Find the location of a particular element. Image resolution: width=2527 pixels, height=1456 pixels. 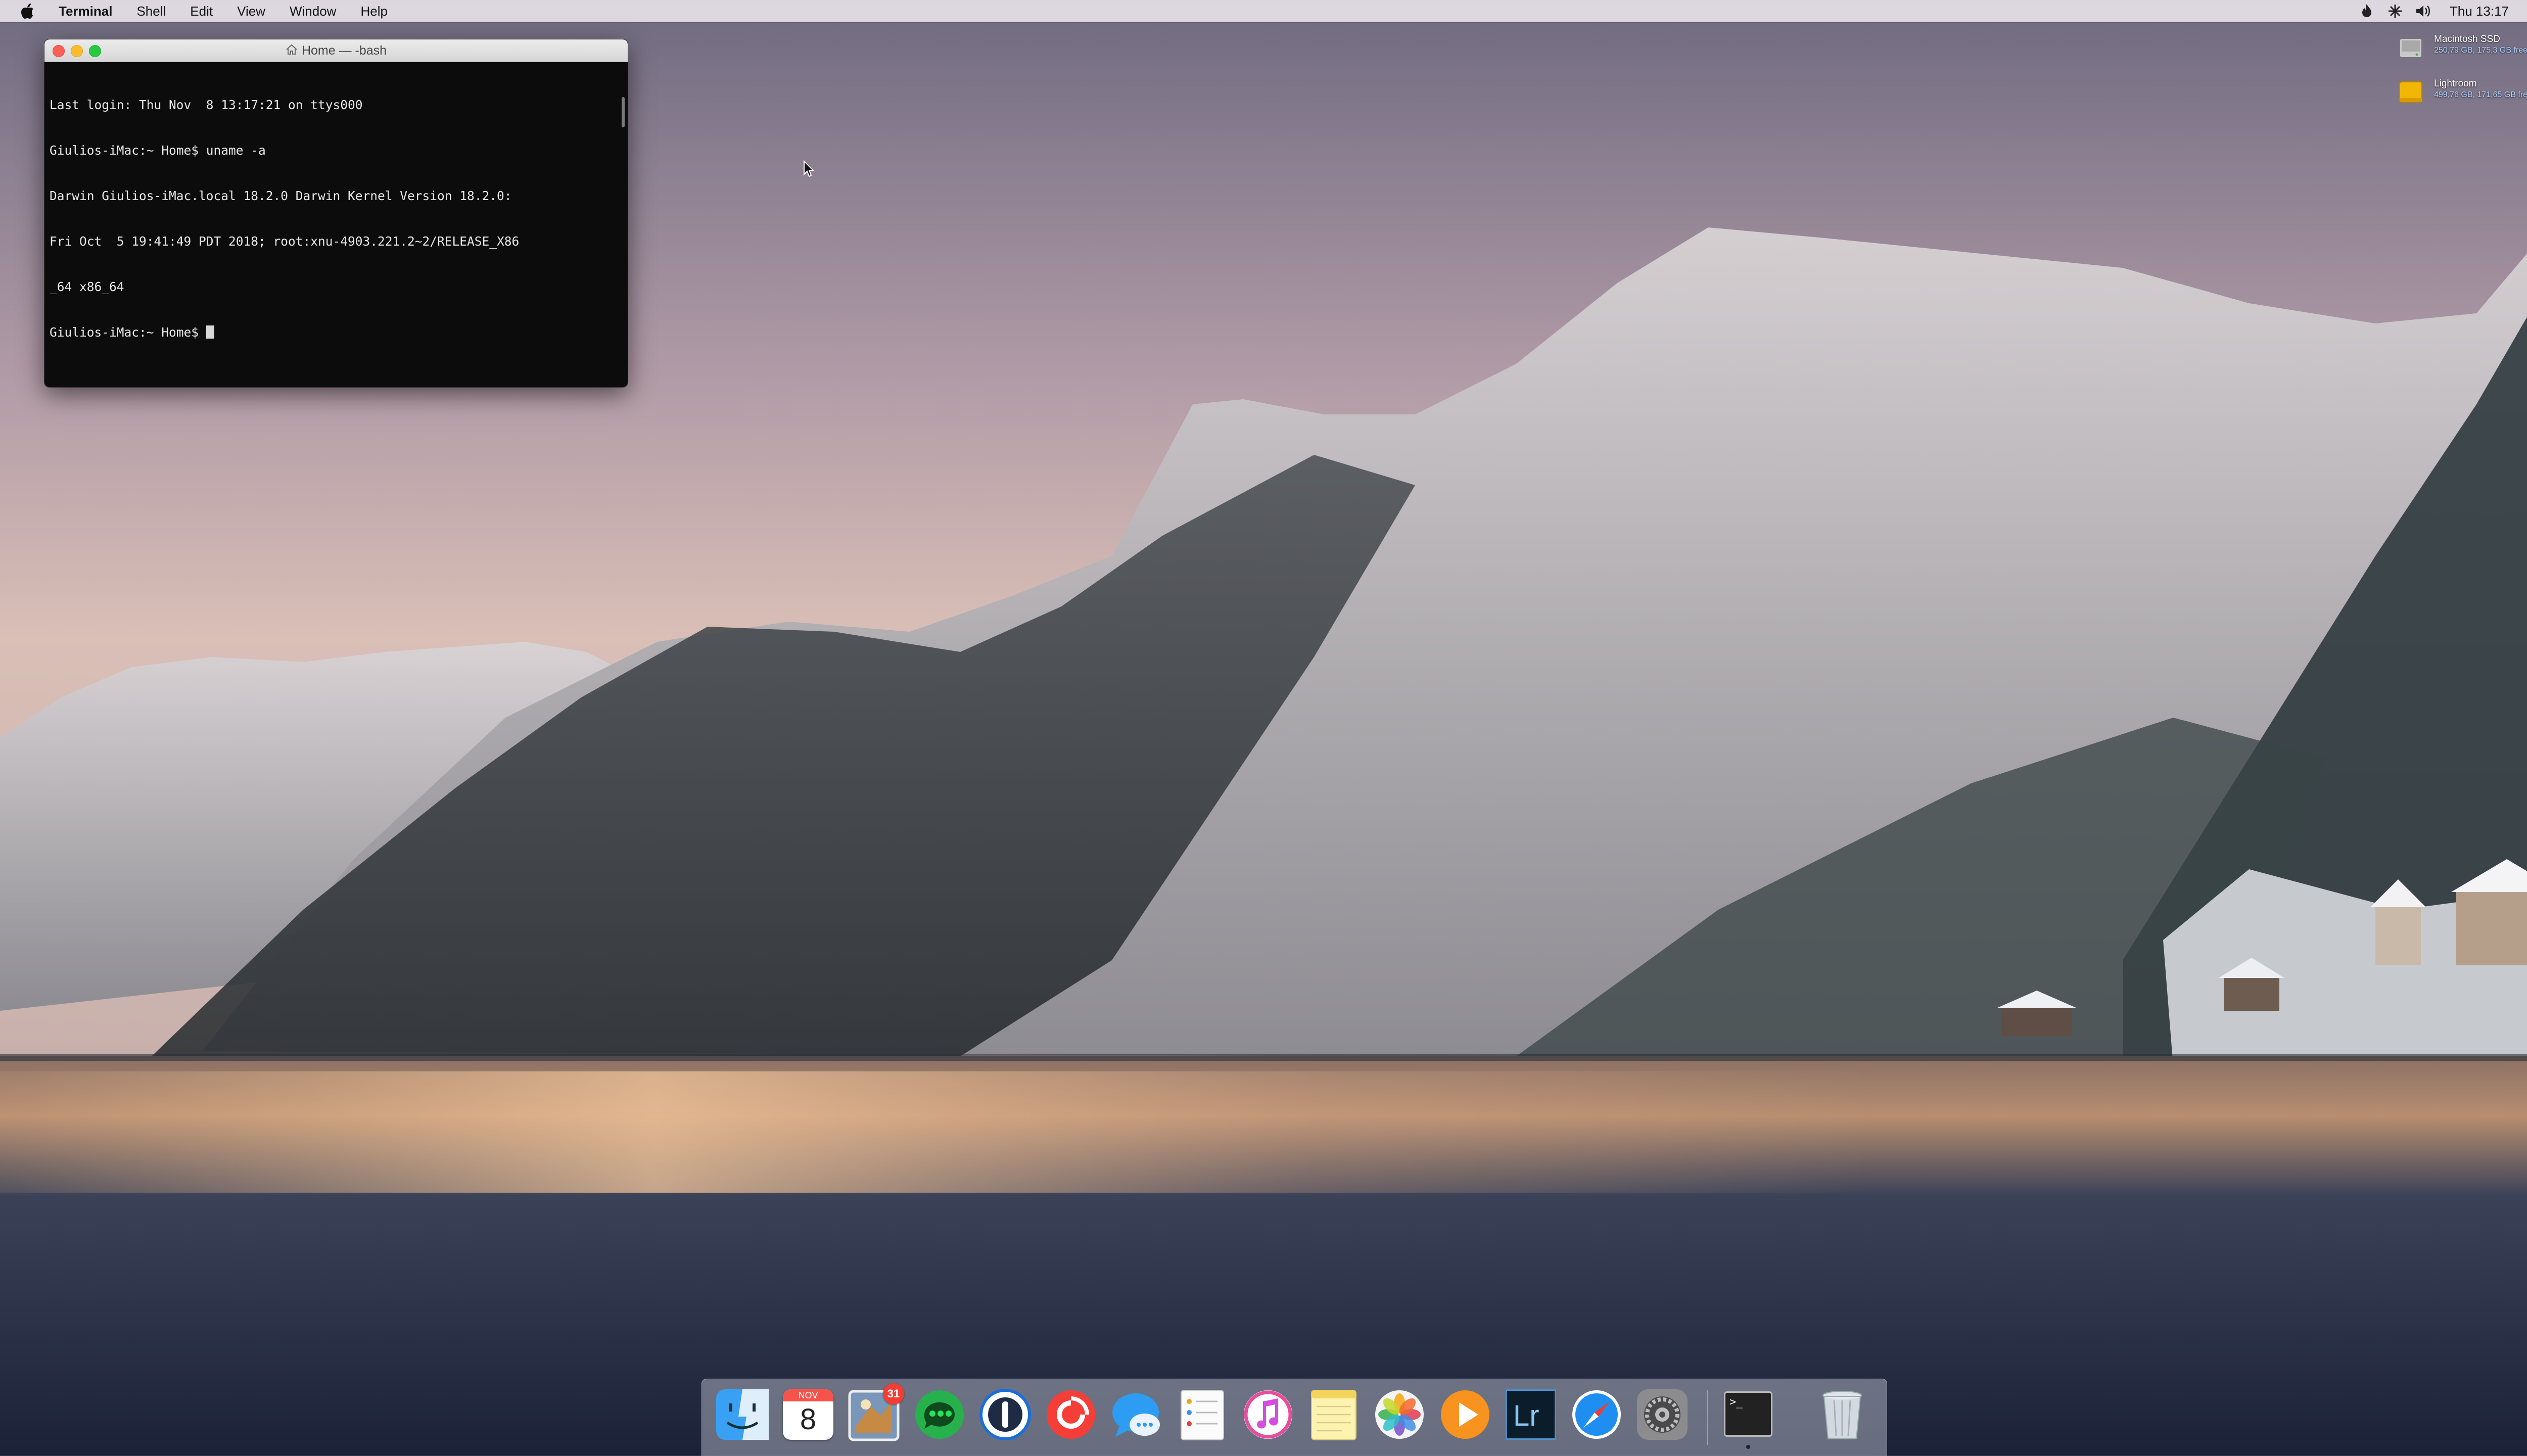

lightroom-label: Lr is located at coordinates (1526, 1415).